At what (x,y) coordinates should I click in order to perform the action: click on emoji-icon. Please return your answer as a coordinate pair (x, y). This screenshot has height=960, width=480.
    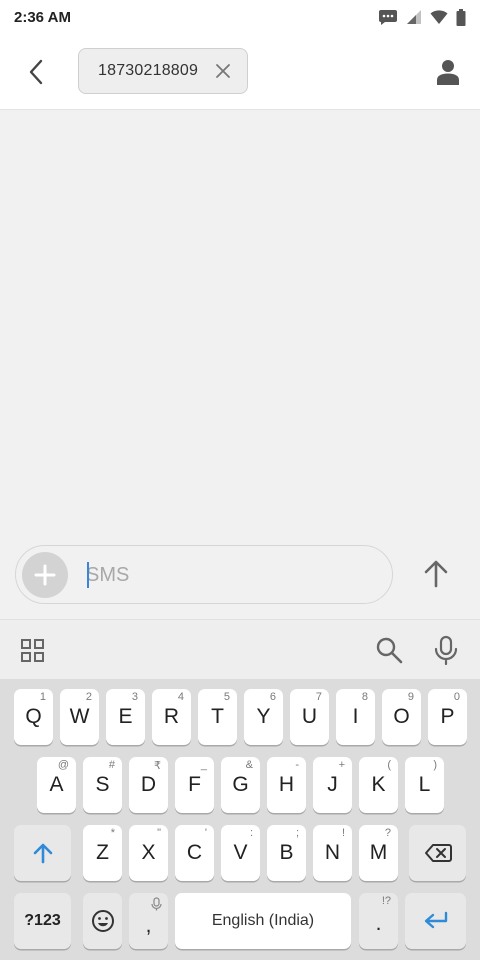
    Looking at the image, I should click on (102, 921).